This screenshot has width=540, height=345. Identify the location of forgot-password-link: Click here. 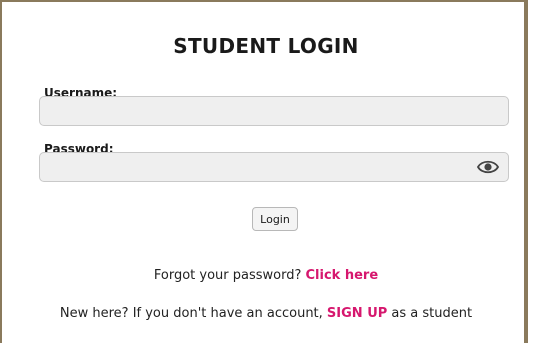
(342, 275).